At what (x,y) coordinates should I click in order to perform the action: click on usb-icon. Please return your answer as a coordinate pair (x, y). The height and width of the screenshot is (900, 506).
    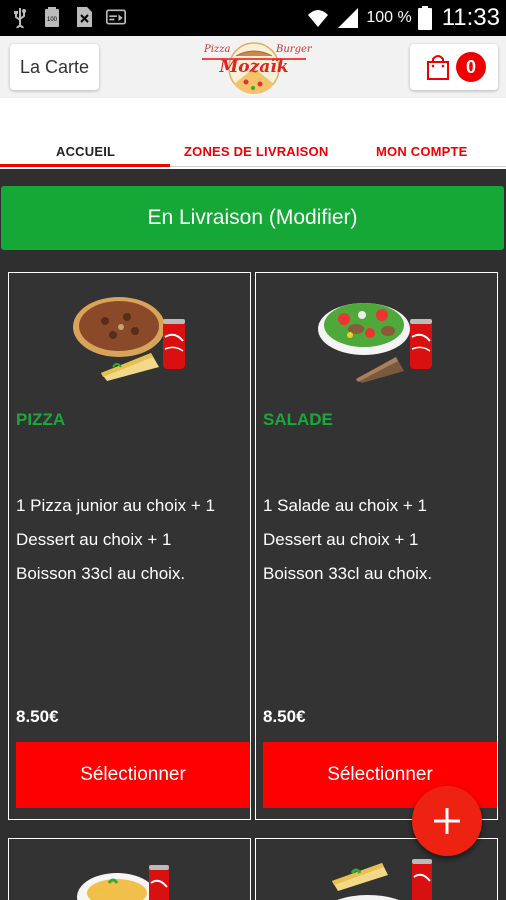
    Looking at the image, I should click on (20, 18).